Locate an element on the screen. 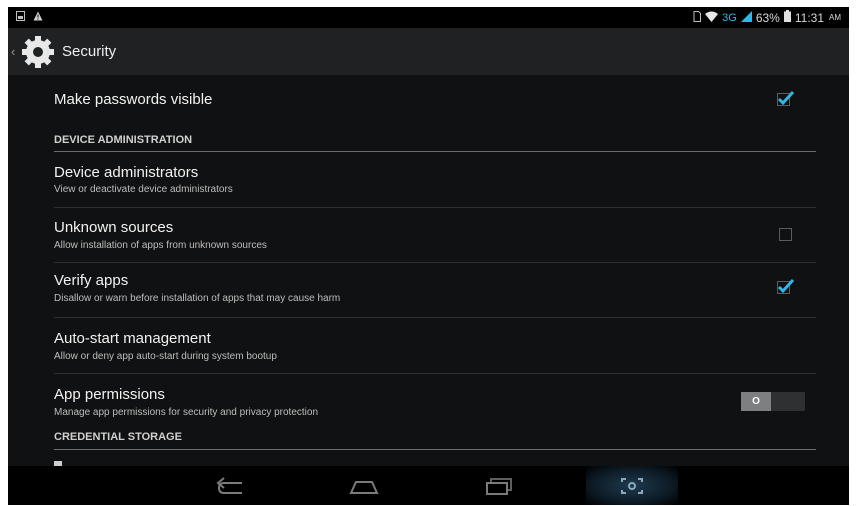  row-summary: View or deactivate device administrators is located at coordinates (143, 189).